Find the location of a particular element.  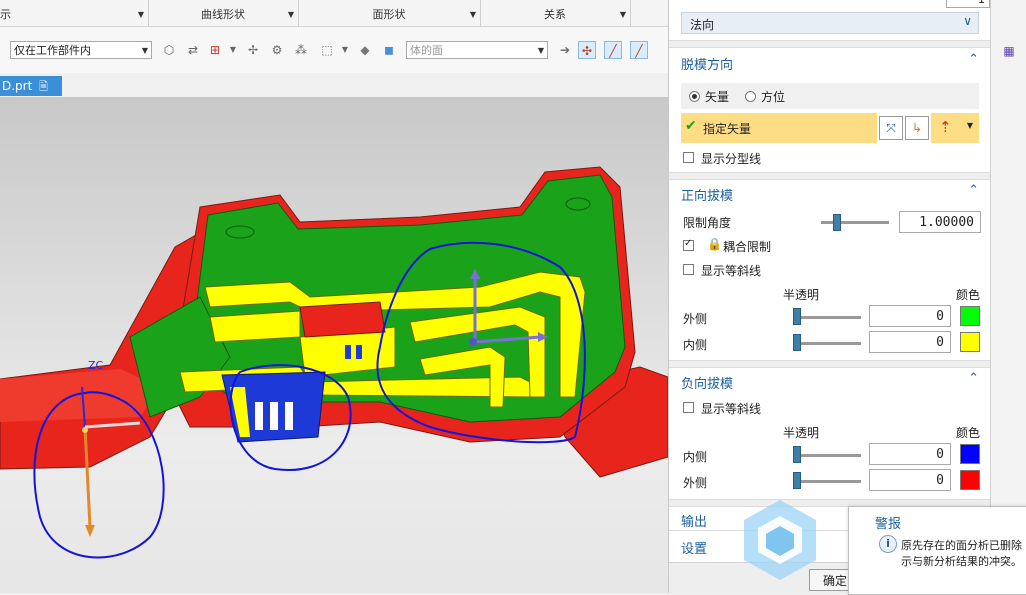

positive-outer-label: 外侧 is located at coordinates (695, 319).